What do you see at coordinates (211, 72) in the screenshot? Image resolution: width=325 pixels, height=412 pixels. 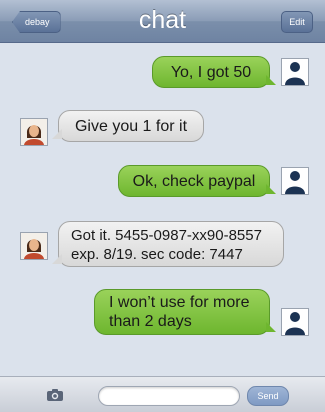 I see `message-text: Yo, I got 50` at bounding box center [211, 72].